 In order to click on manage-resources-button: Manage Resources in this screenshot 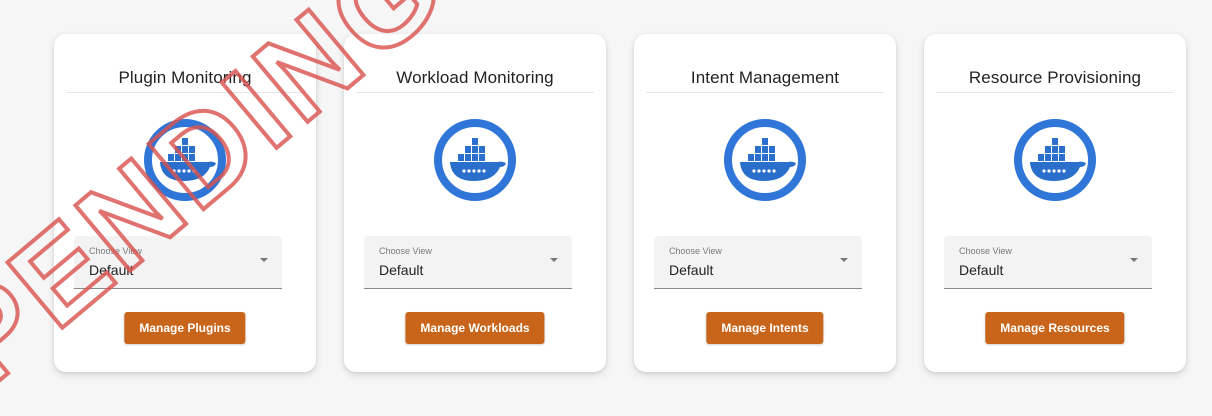, I will do `click(1055, 328)`.